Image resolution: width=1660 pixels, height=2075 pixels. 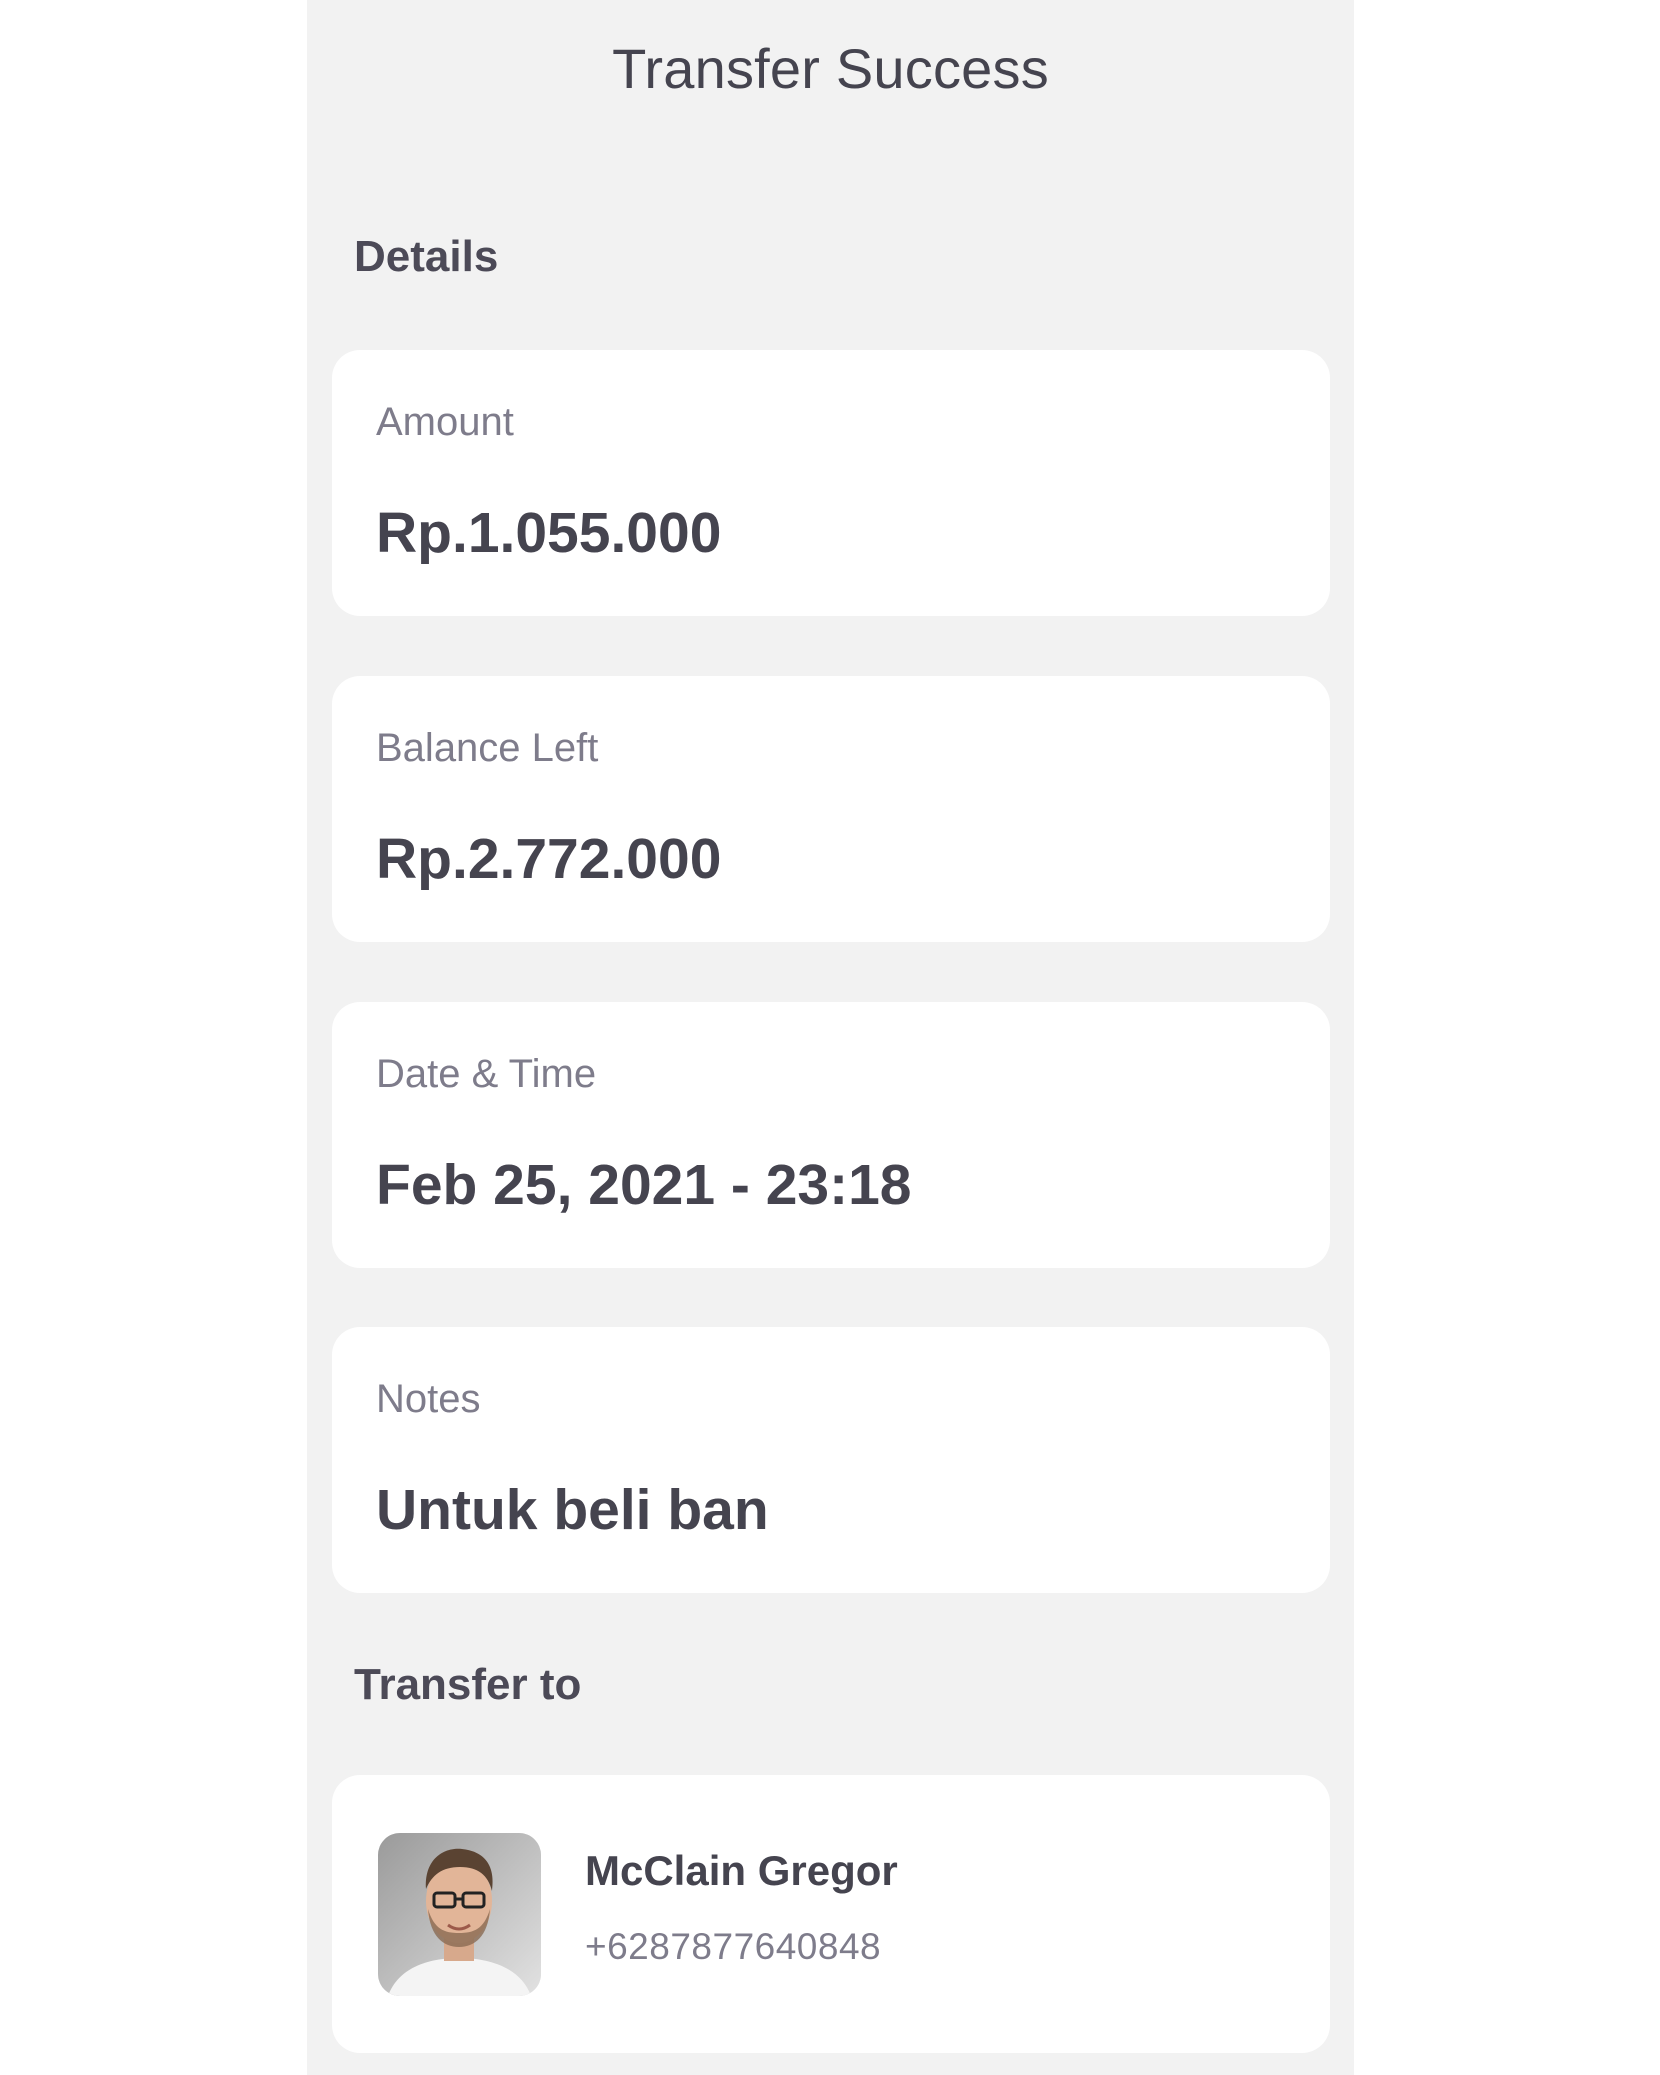 I want to click on recipient-phone: +6287877640848, so click(x=733, y=1946).